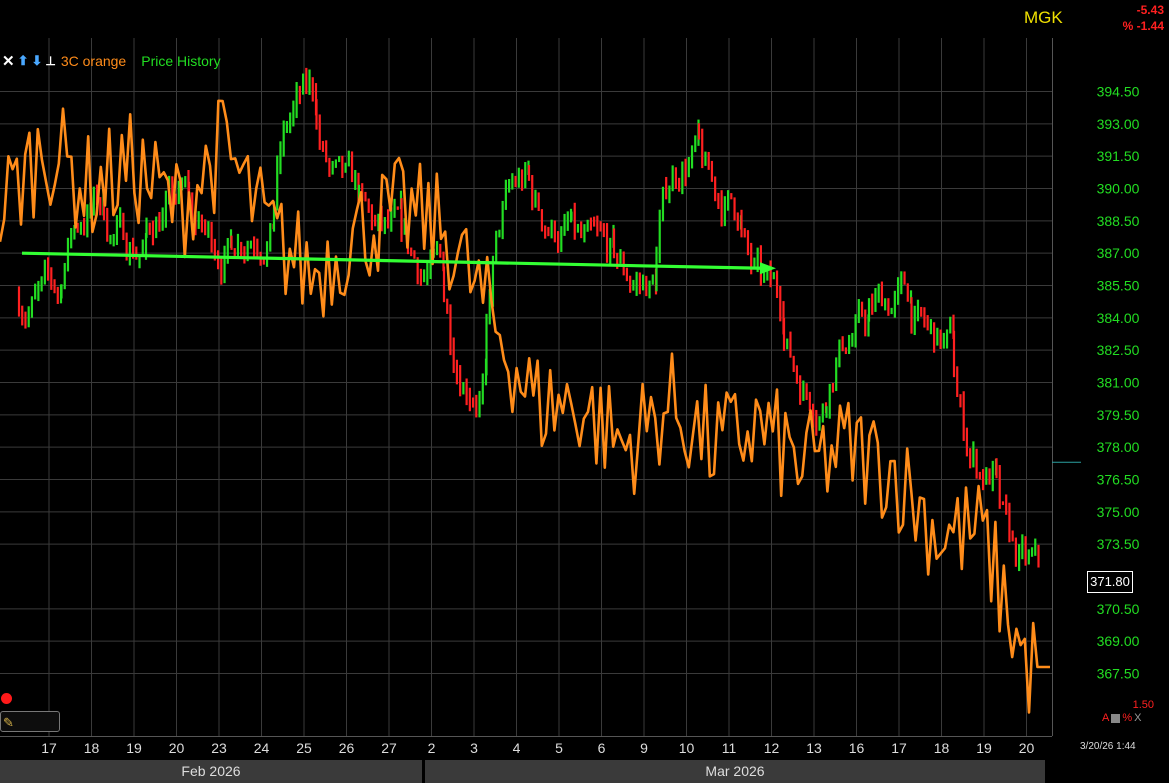  I want to click on y-tick-label: 390.00, so click(1118, 189).